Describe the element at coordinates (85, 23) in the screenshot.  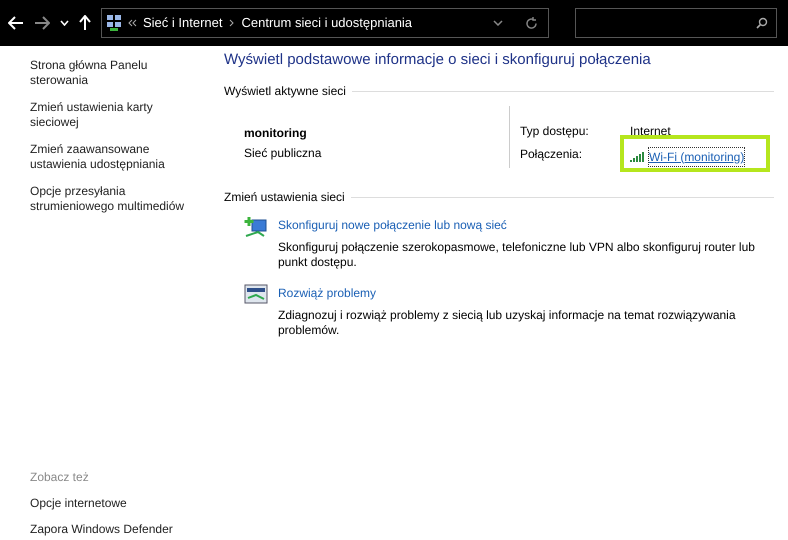
I see `up-arrow-icon` at that location.